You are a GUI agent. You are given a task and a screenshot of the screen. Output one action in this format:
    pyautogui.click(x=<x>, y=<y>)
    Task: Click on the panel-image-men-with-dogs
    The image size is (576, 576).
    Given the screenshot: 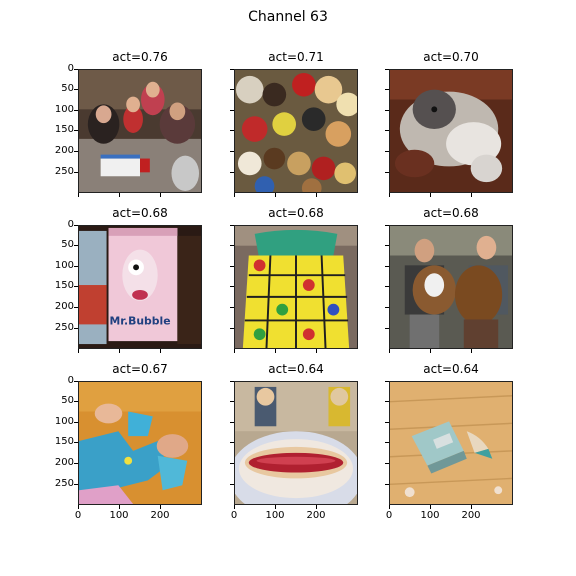 What is the action you would take?
    pyautogui.click(x=451, y=287)
    